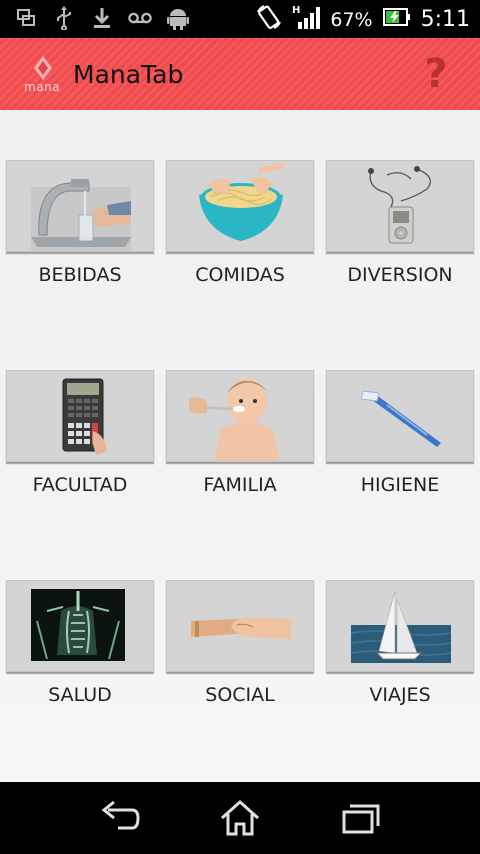  Describe the element at coordinates (80, 695) in the screenshot. I see `category-label: SALUD` at that location.